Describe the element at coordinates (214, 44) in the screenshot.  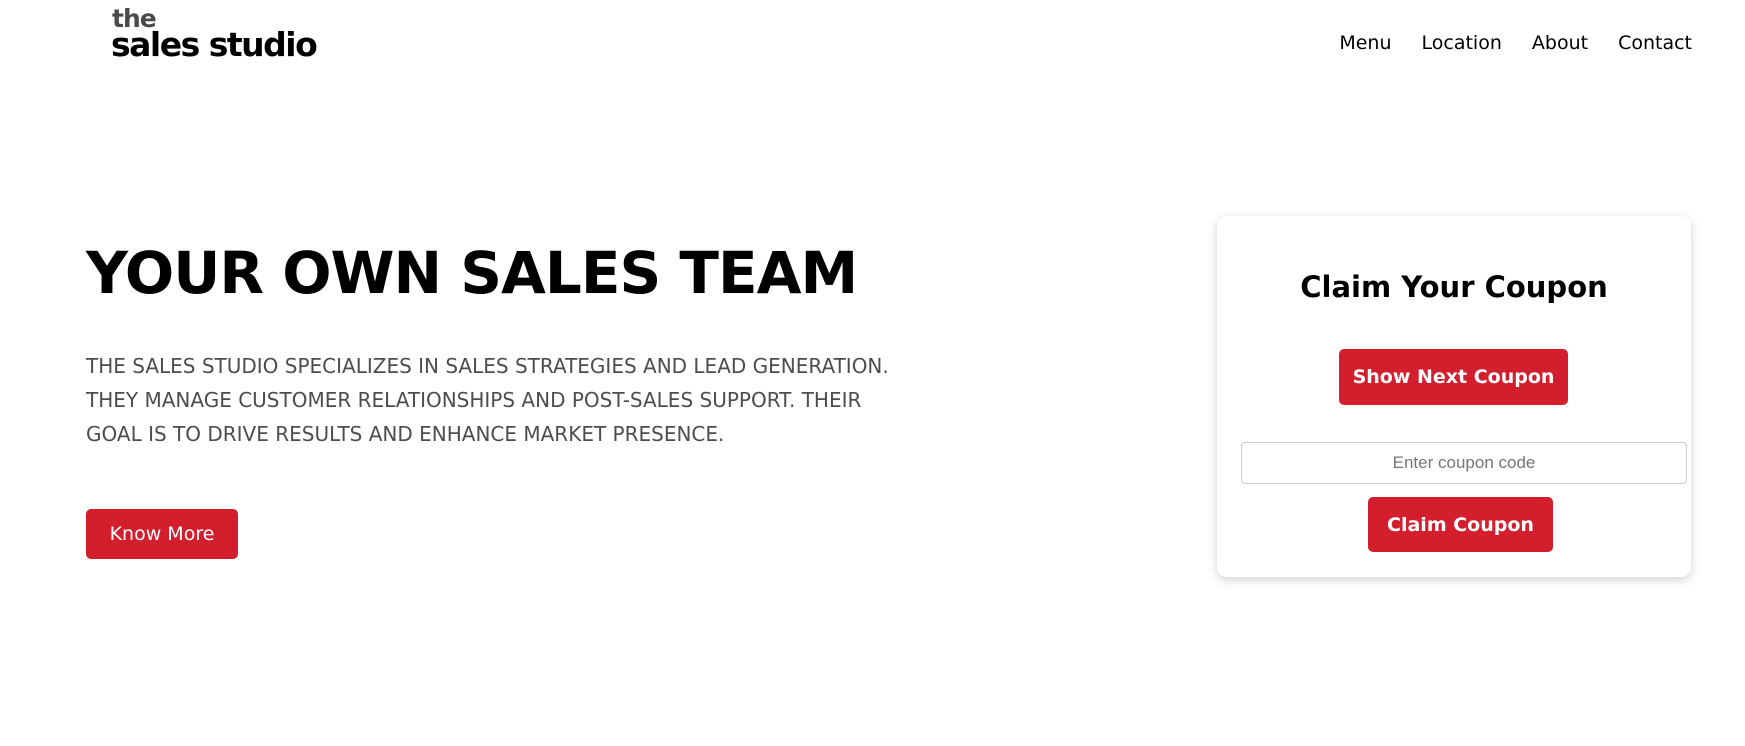
I see `logo-main-text: sales studio` at that location.